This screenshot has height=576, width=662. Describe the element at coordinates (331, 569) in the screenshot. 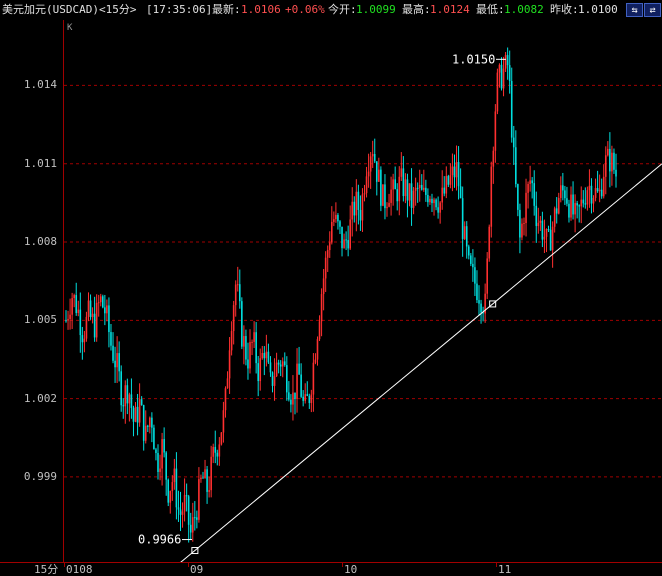

I see `time-axis: 15分 0108 09 10 11` at that location.